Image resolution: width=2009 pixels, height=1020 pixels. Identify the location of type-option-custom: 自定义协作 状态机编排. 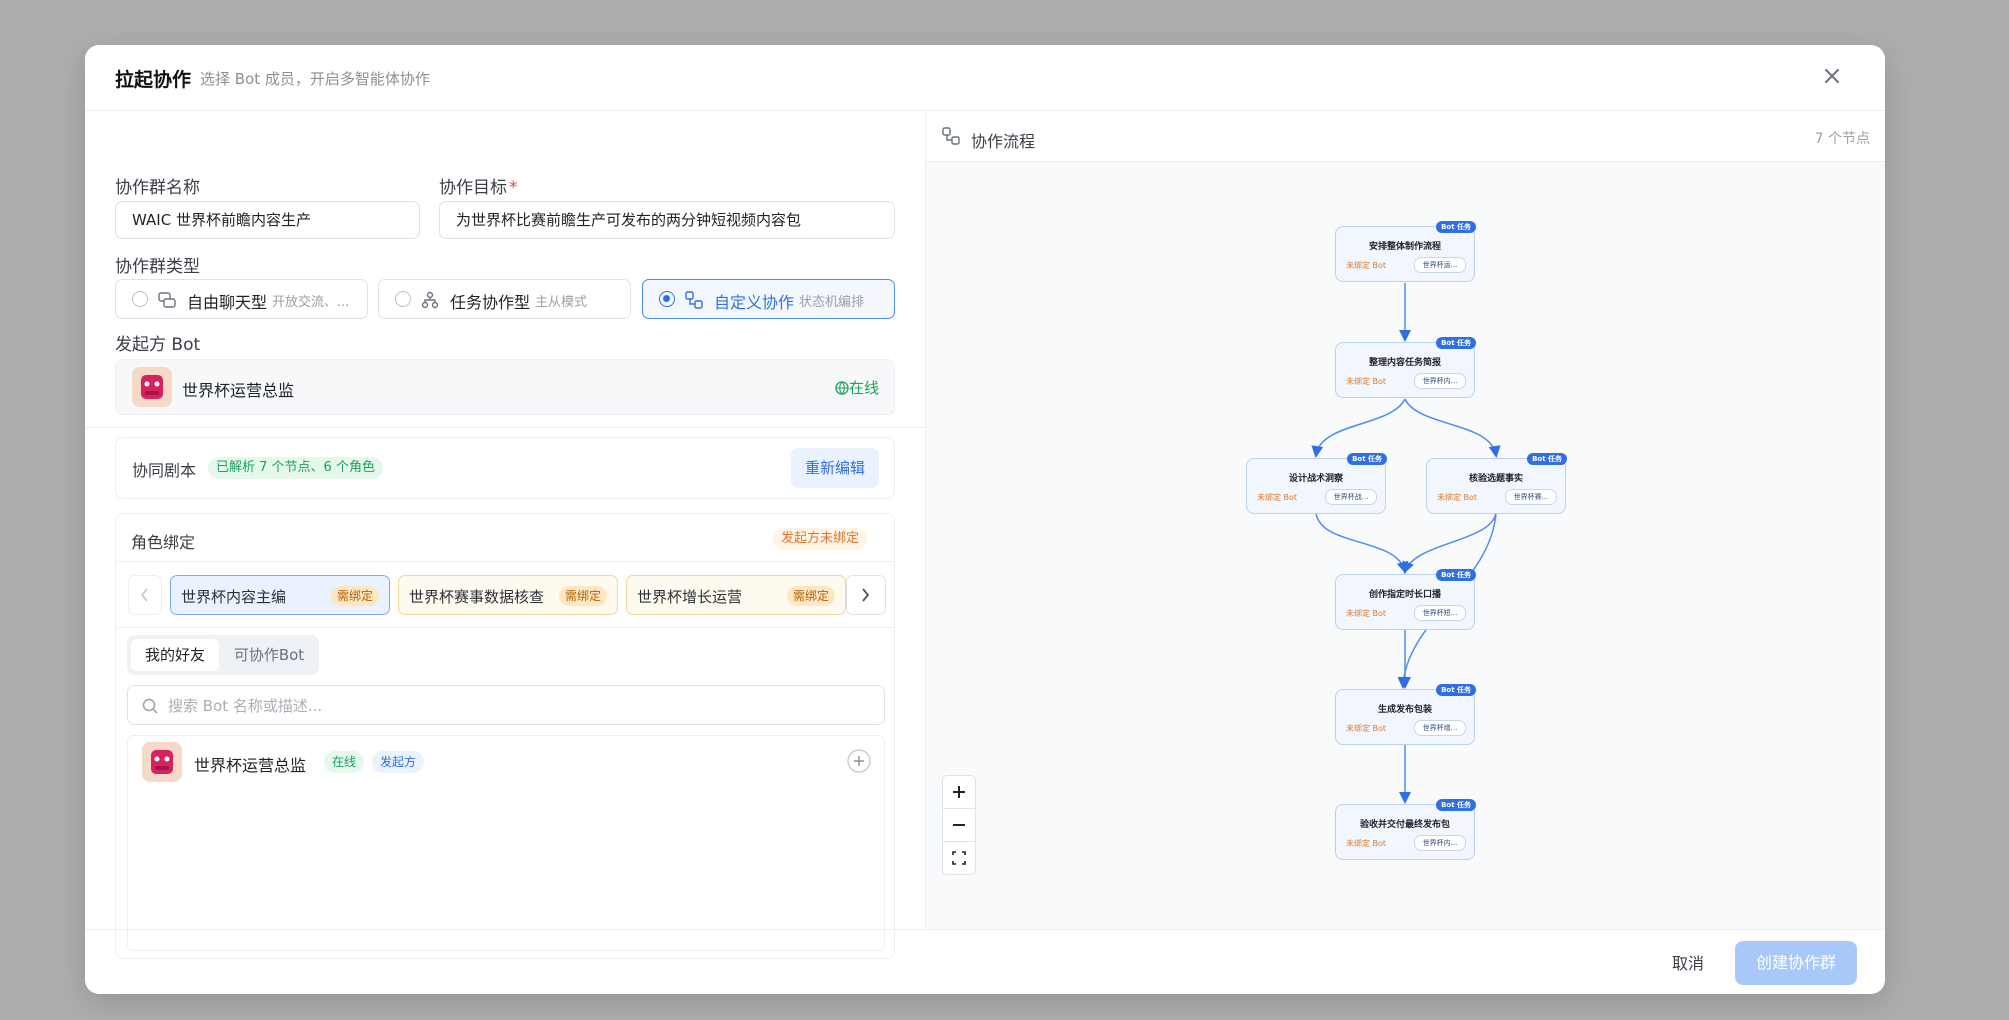
(768, 299).